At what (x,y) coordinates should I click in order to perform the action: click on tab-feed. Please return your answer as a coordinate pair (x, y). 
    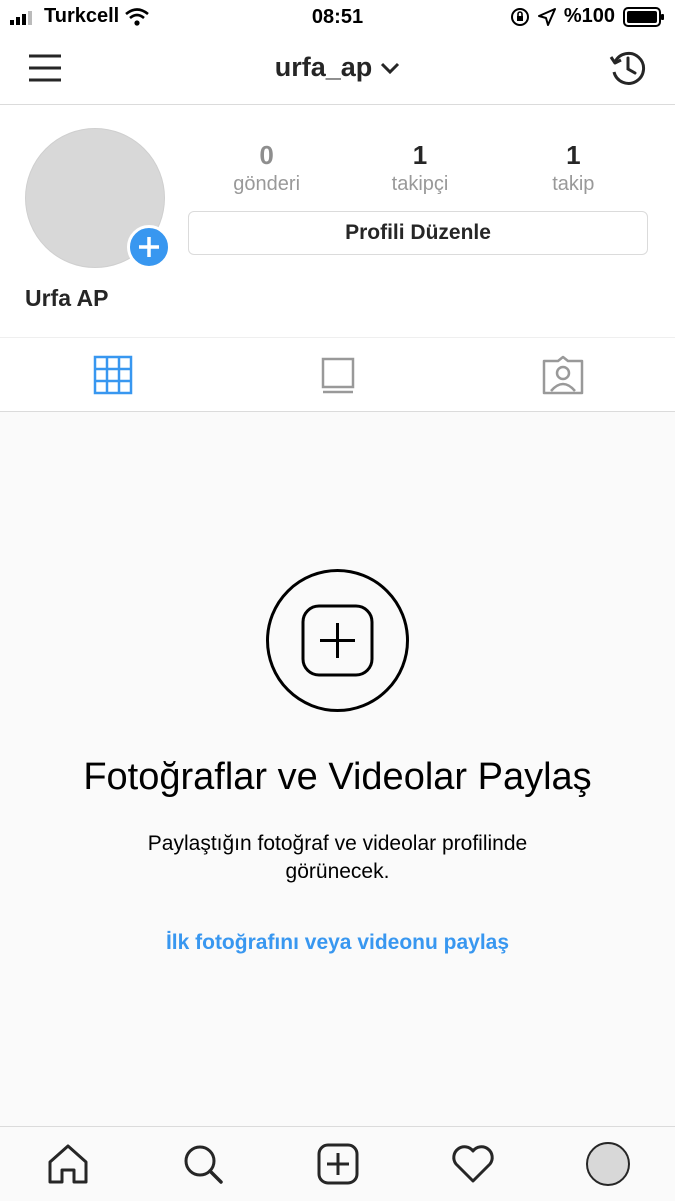
    Looking at the image, I should click on (337, 374).